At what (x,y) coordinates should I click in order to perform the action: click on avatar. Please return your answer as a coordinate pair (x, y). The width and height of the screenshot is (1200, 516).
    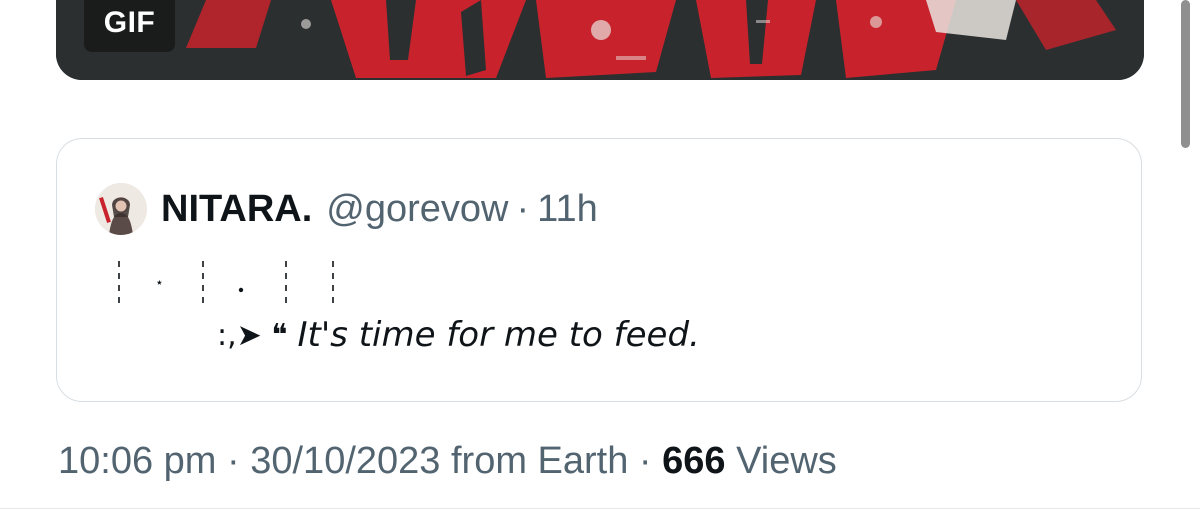
    Looking at the image, I should click on (121, 209).